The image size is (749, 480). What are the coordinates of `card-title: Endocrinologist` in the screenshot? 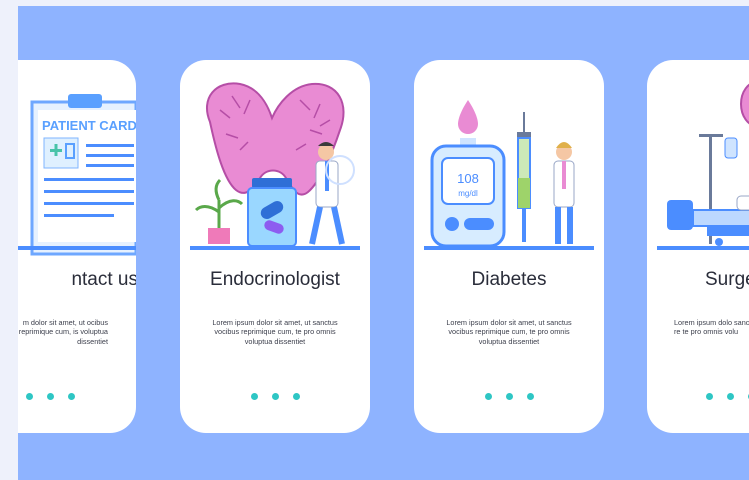 It's located at (275, 279).